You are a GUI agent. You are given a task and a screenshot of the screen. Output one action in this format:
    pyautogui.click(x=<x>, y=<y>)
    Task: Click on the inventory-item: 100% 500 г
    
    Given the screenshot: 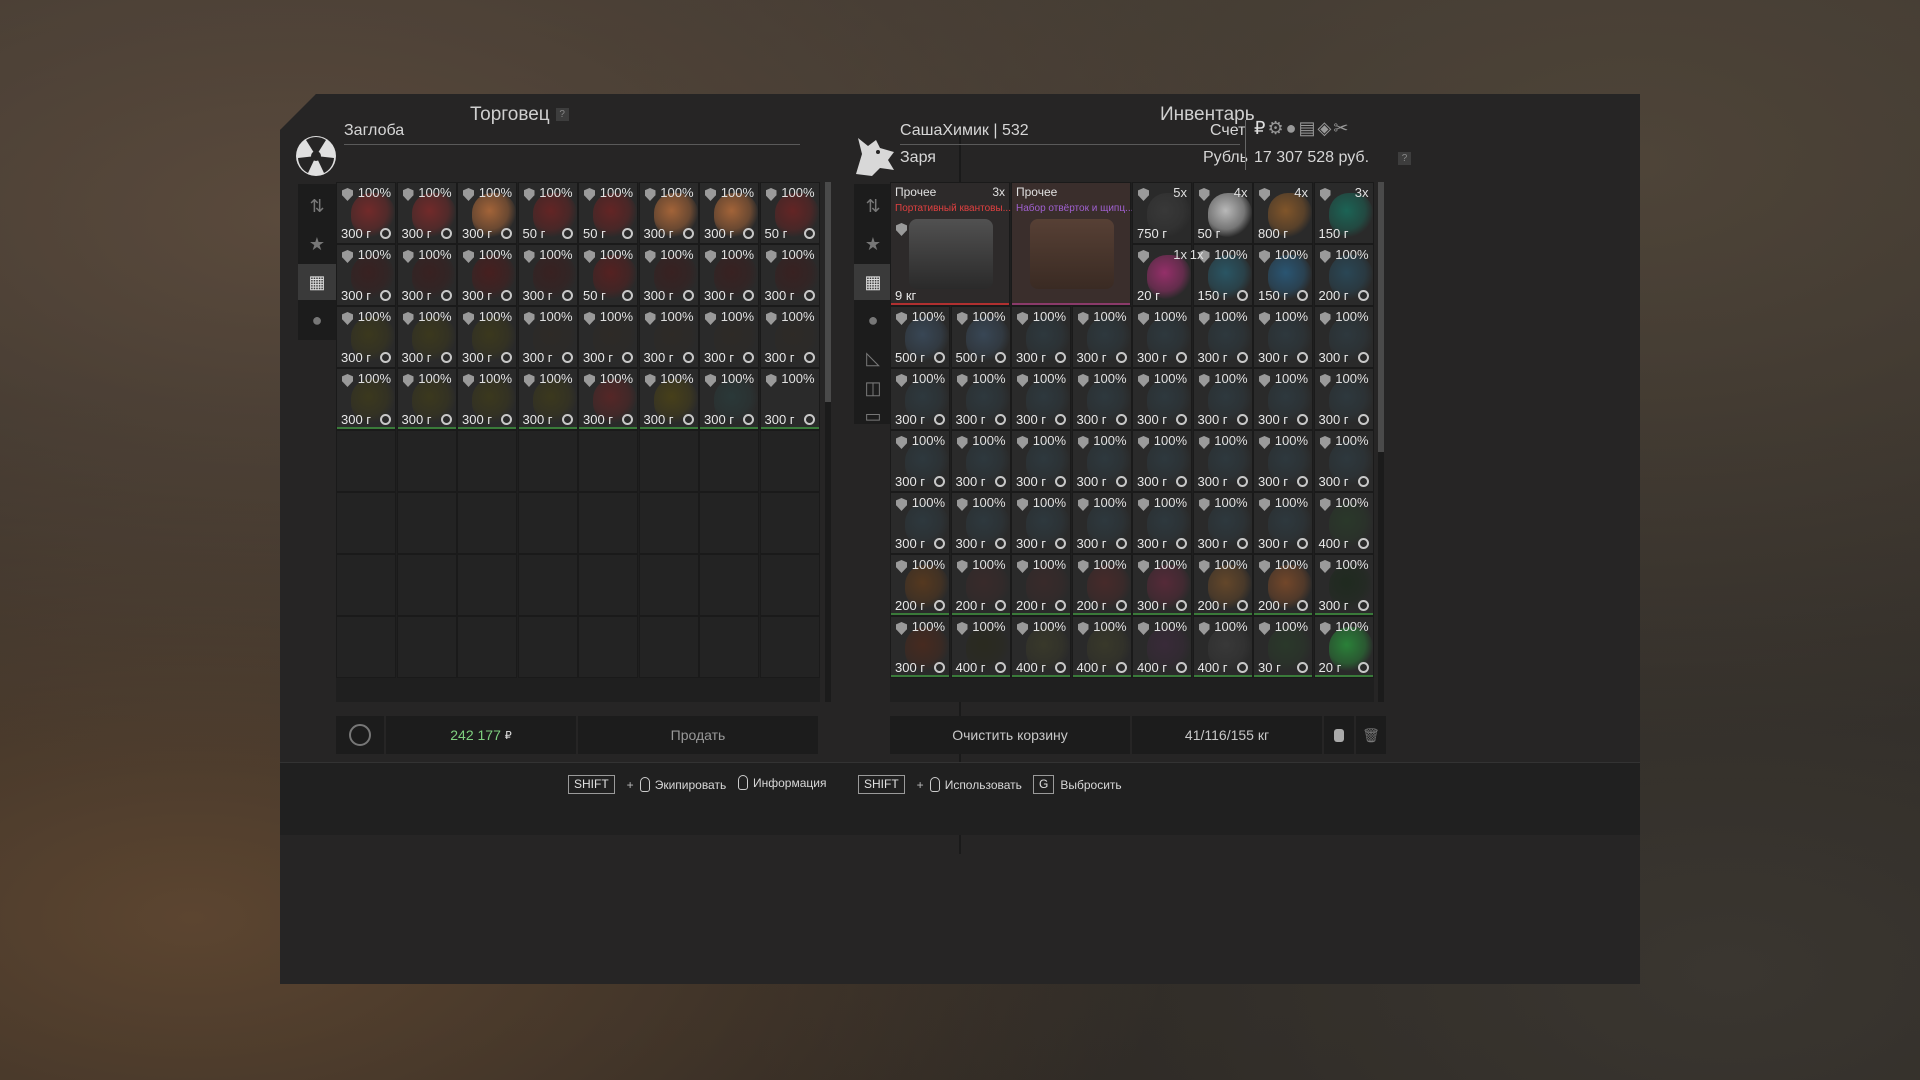 What is the action you would take?
    pyautogui.click(x=920, y=337)
    